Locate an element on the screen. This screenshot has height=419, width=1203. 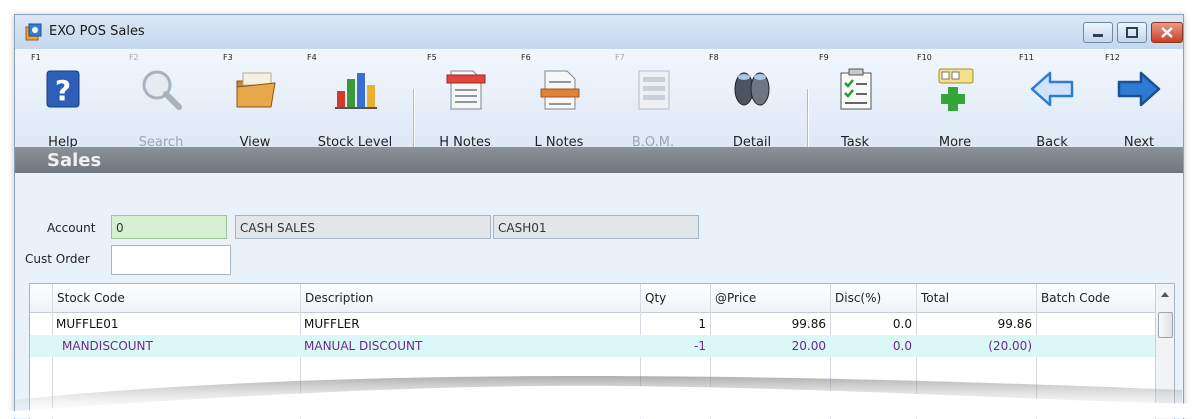
line-notes-icon is located at coordinates (560, 90).